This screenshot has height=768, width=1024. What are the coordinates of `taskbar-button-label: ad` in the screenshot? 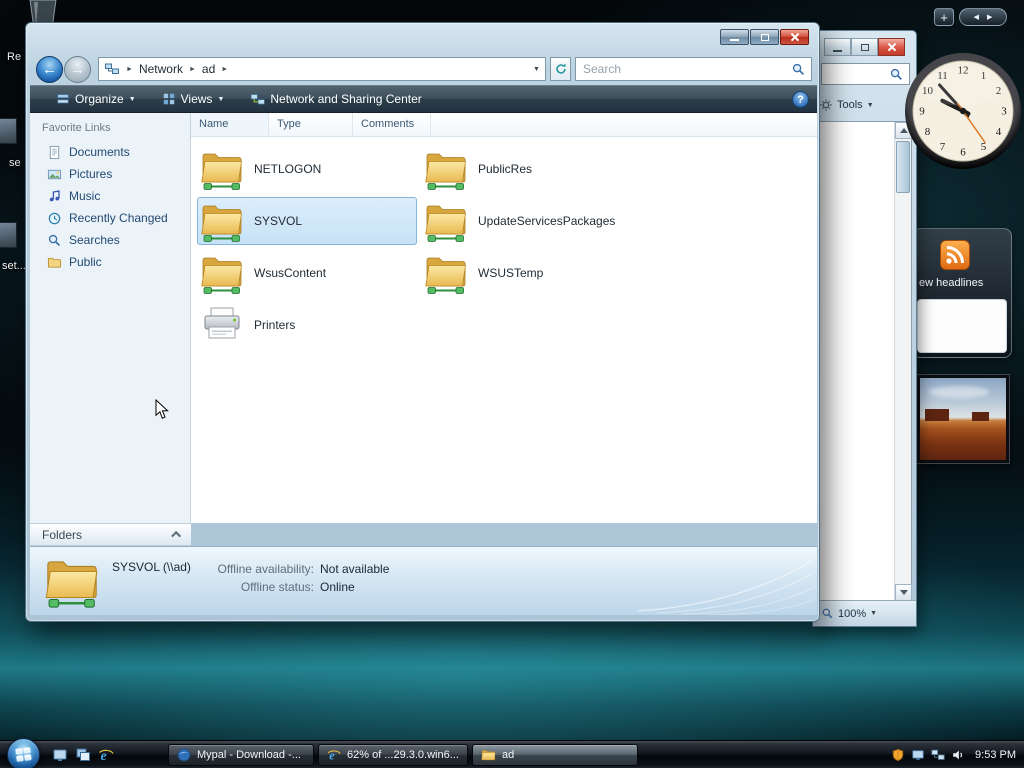 It's located at (508, 755).